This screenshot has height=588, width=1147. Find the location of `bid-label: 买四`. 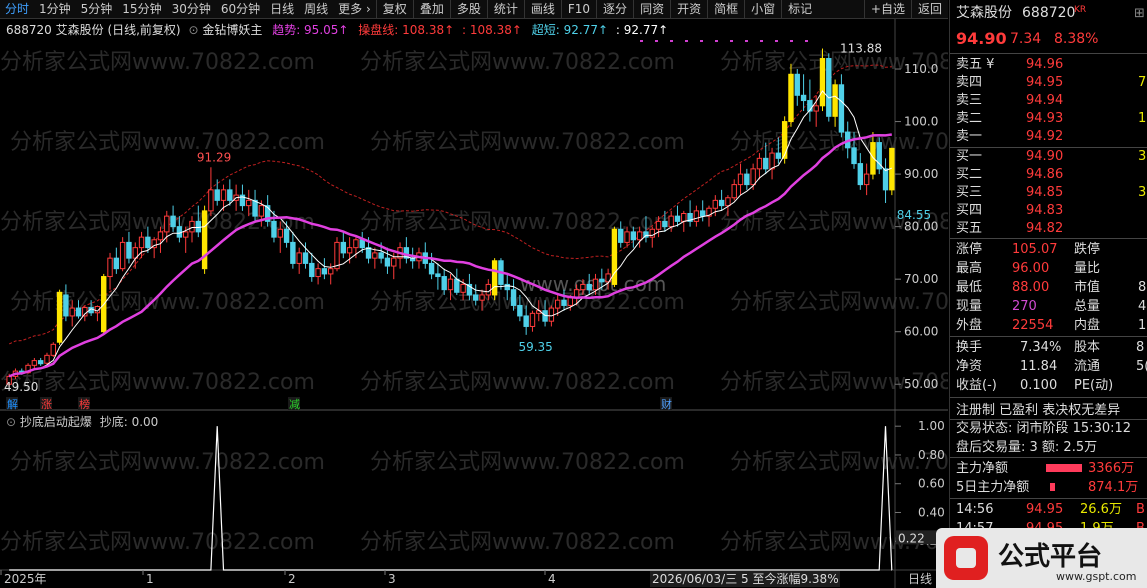

bid-label: 买四 is located at coordinates (969, 210).